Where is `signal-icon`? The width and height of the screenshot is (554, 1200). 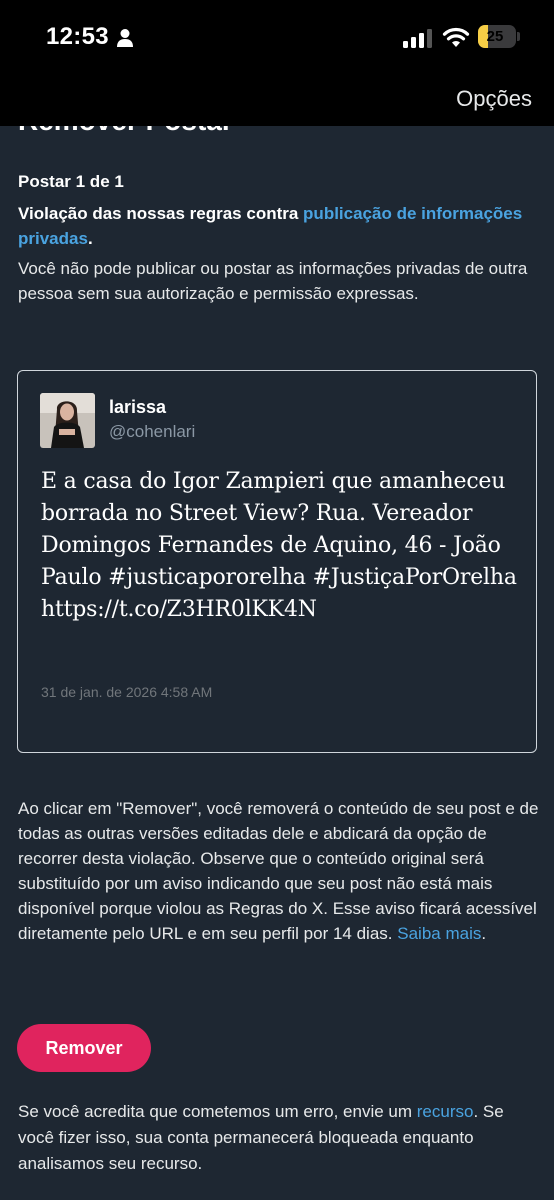 signal-icon is located at coordinates (417, 38).